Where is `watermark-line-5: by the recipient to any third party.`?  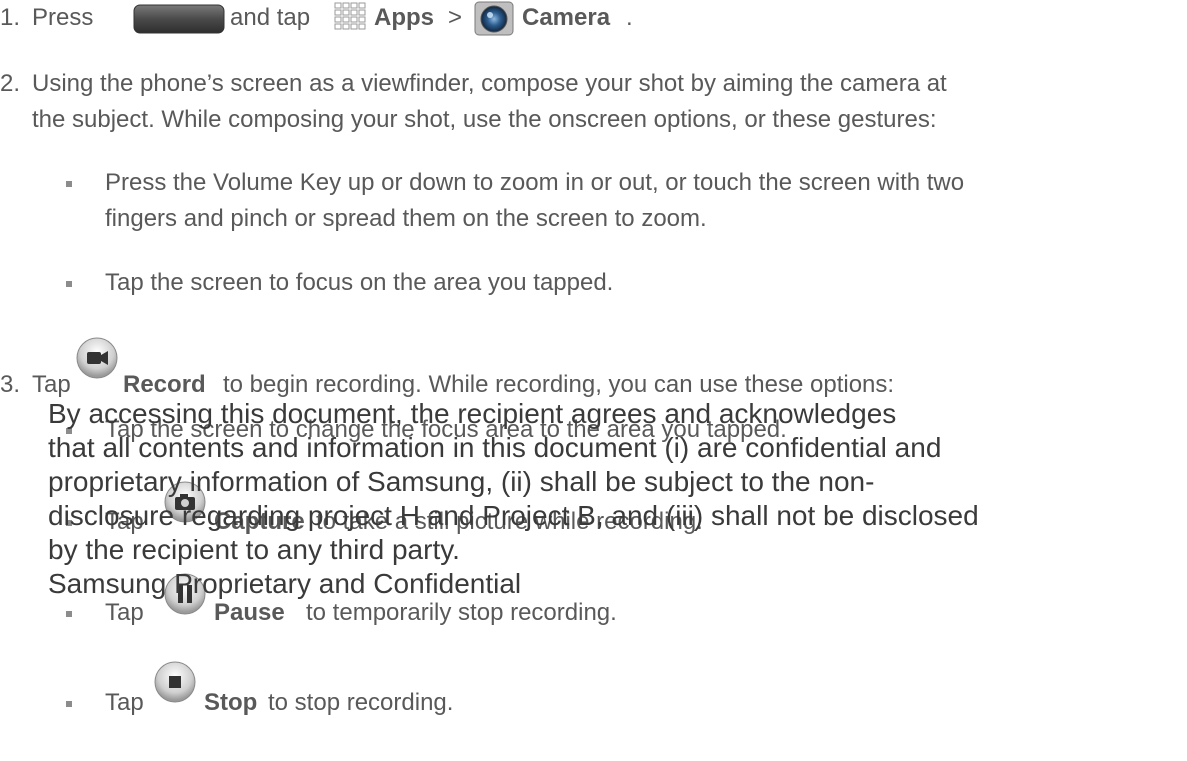
watermark-line-5: by the recipient to any third party. is located at coordinates (254, 549).